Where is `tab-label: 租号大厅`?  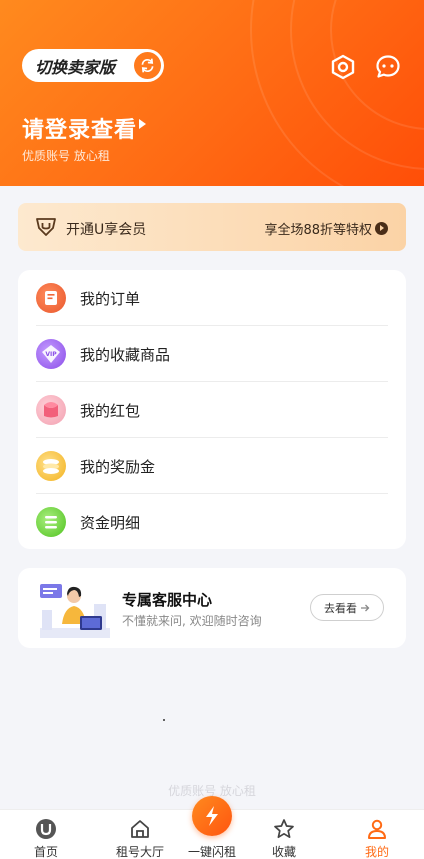 tab-label: 租号大厅 is located at coordinates (139, 852).